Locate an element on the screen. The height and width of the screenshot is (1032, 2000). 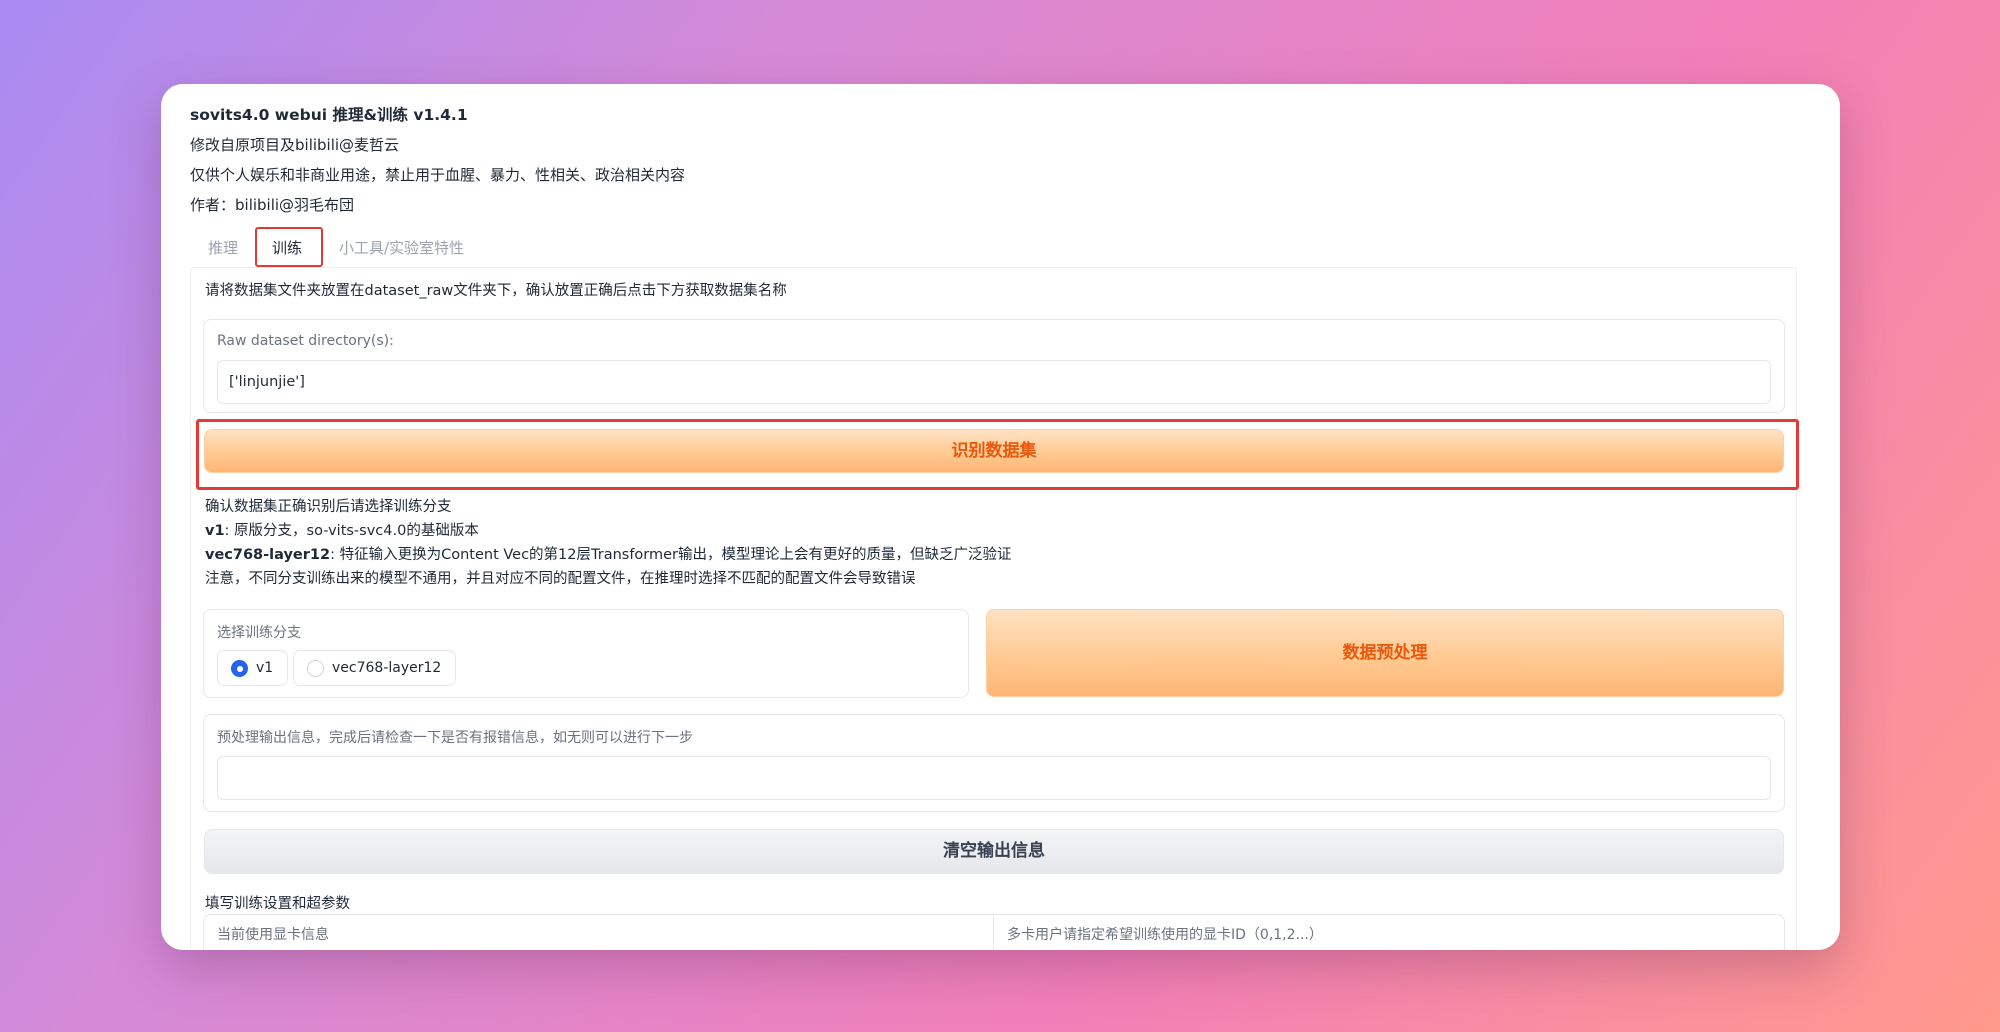
branch-select-label: 选择训练分支 is located at coordinates (259, 633).